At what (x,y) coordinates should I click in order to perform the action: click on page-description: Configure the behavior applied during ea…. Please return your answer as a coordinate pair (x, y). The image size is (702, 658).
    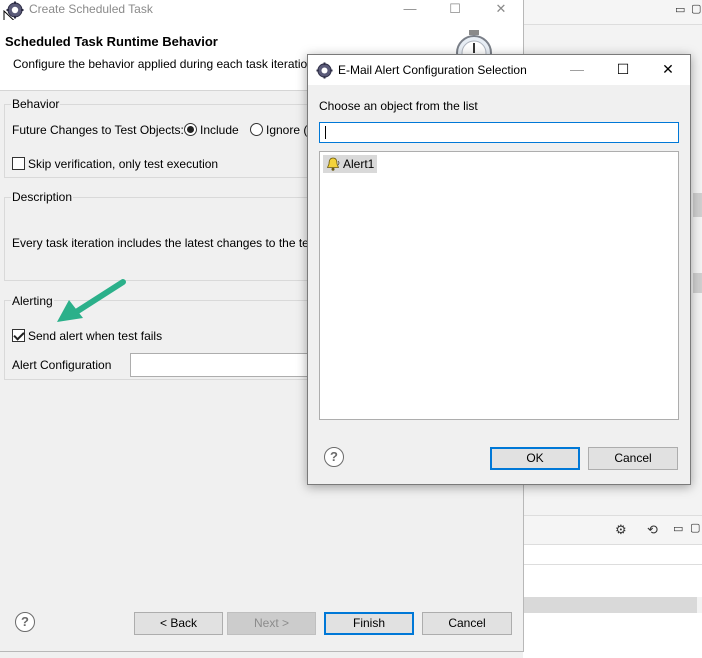
    Looking at the image, I should click on (160, 64).